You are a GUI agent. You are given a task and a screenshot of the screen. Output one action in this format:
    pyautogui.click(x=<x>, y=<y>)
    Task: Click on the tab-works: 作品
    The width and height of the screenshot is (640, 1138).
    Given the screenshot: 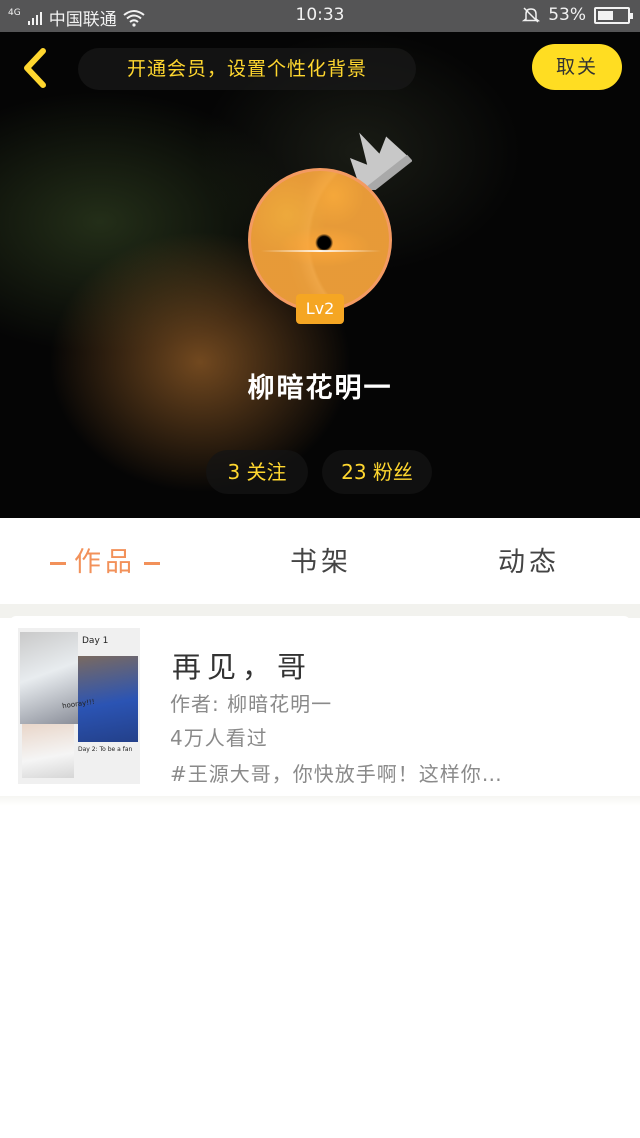 What is the action you would take?
    pyautogui.click(x=105, y=561)
    